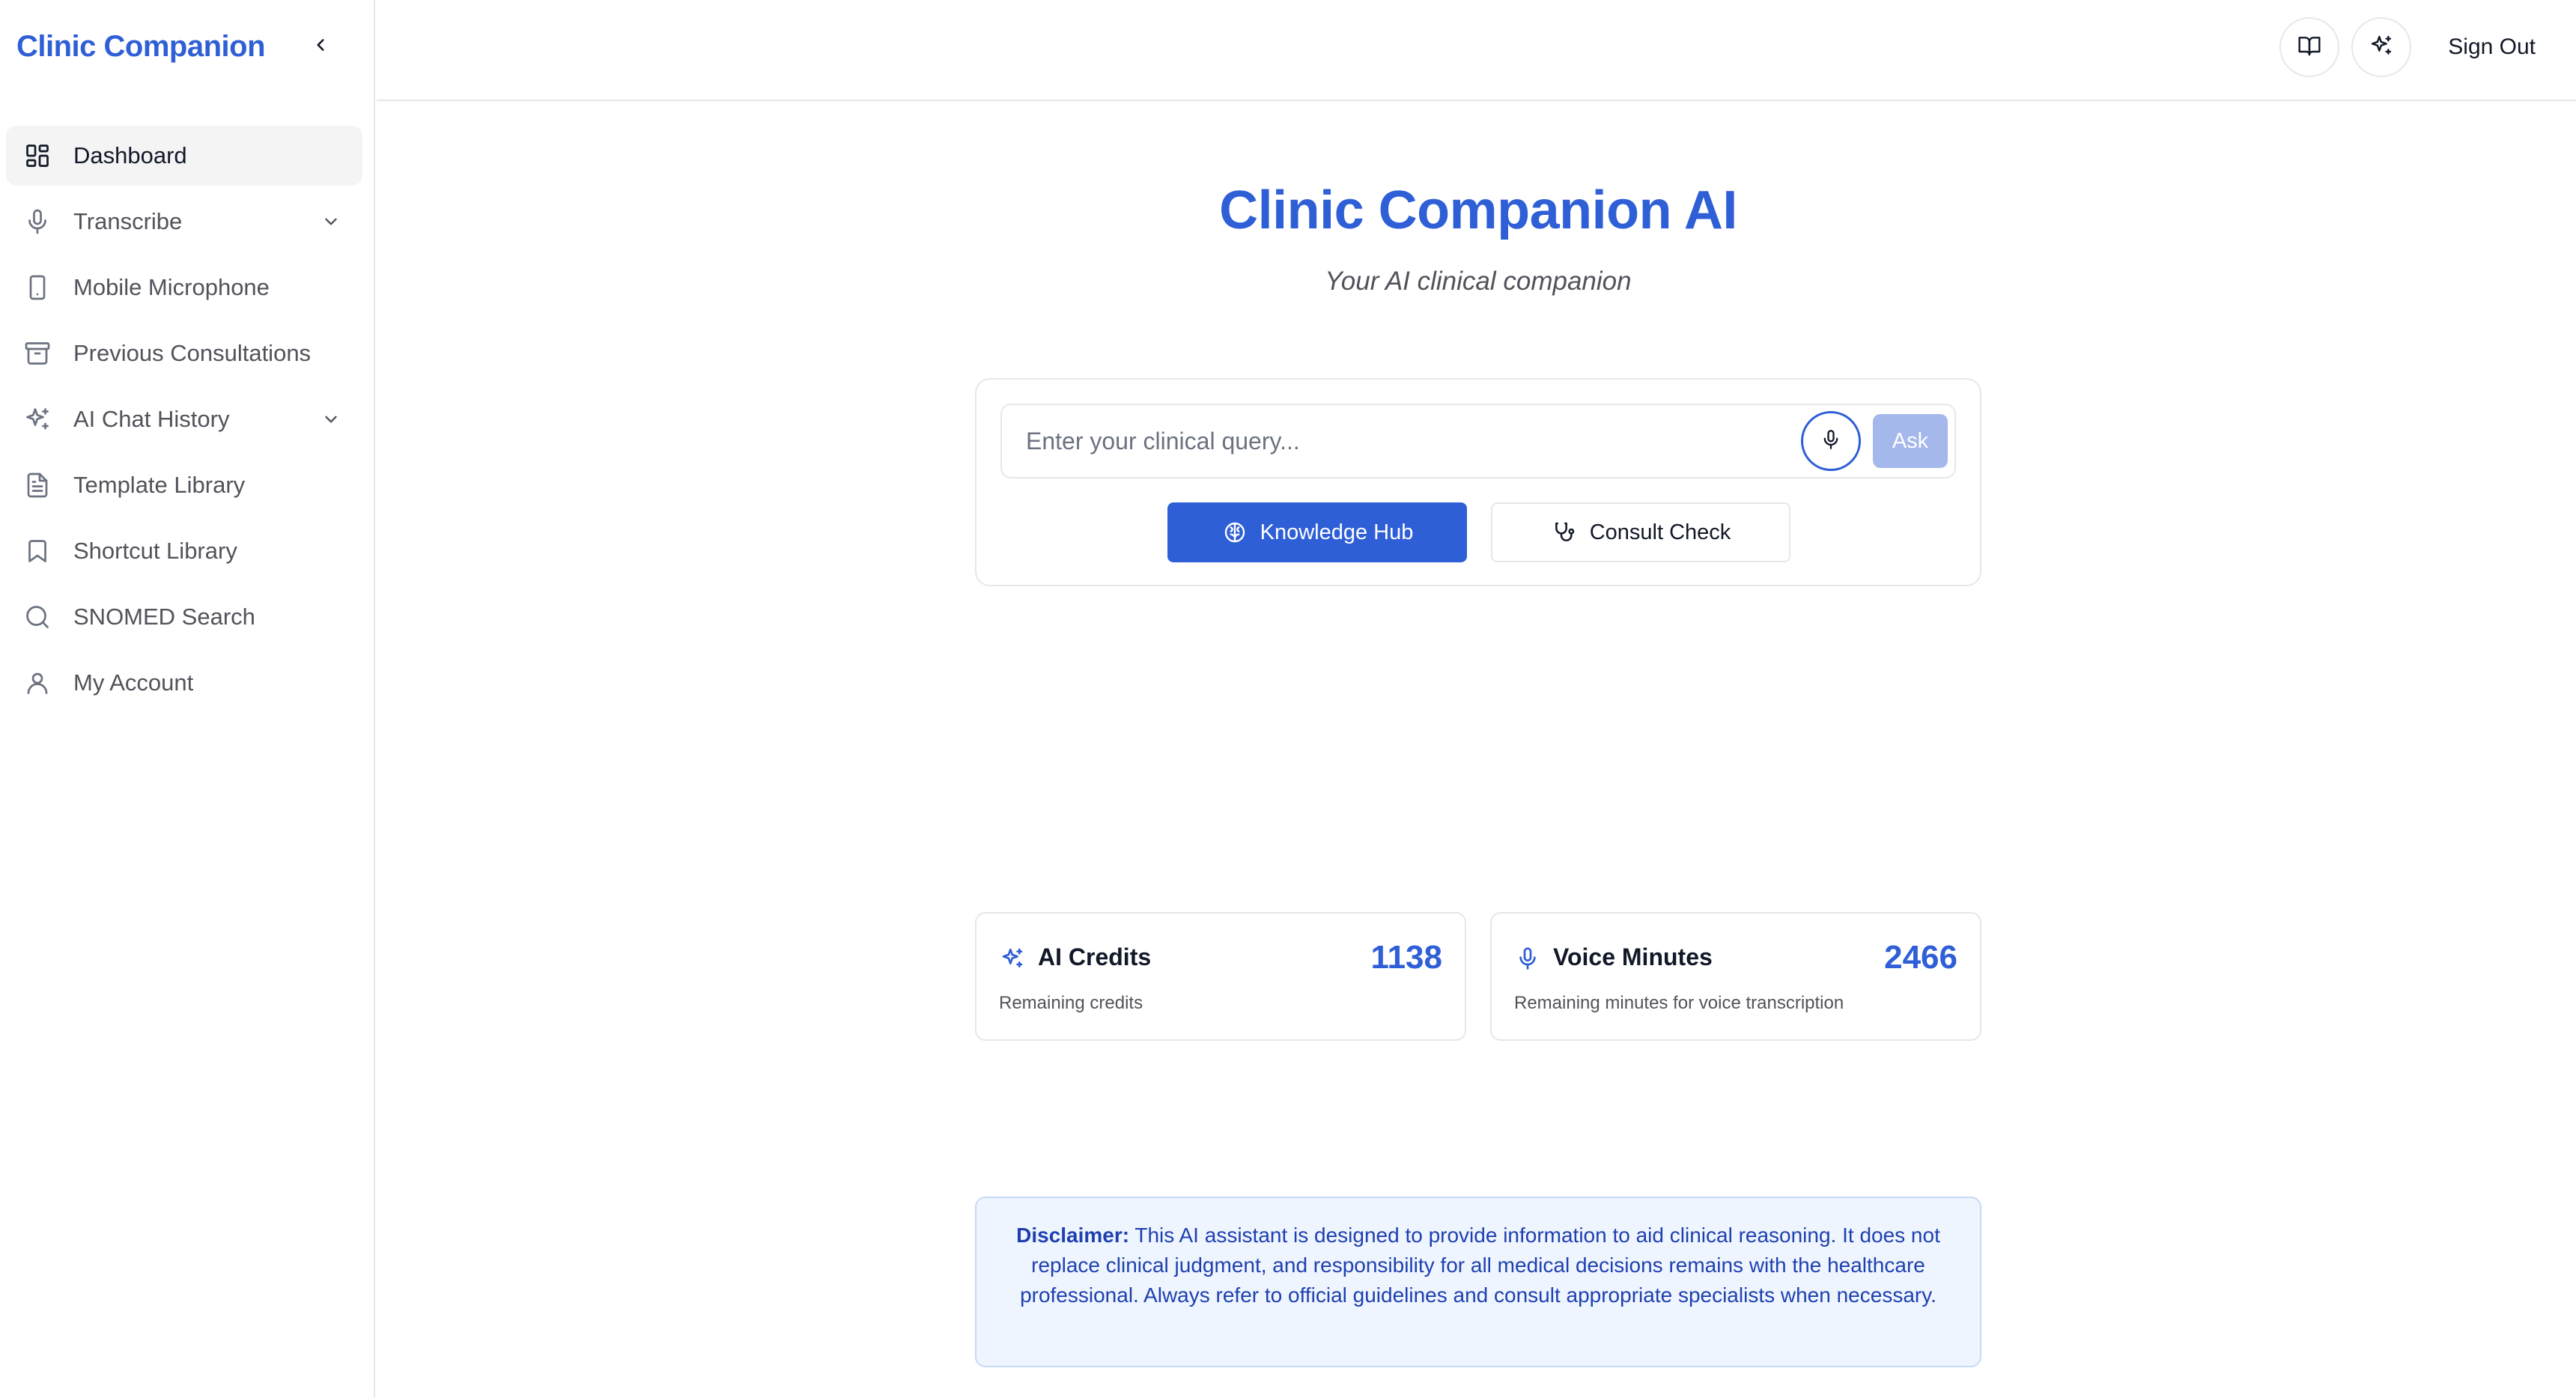  Describe the element at coordinates (130, 155) in the screenshot. I see `sidebar-item-label: Dashboard` at that location.